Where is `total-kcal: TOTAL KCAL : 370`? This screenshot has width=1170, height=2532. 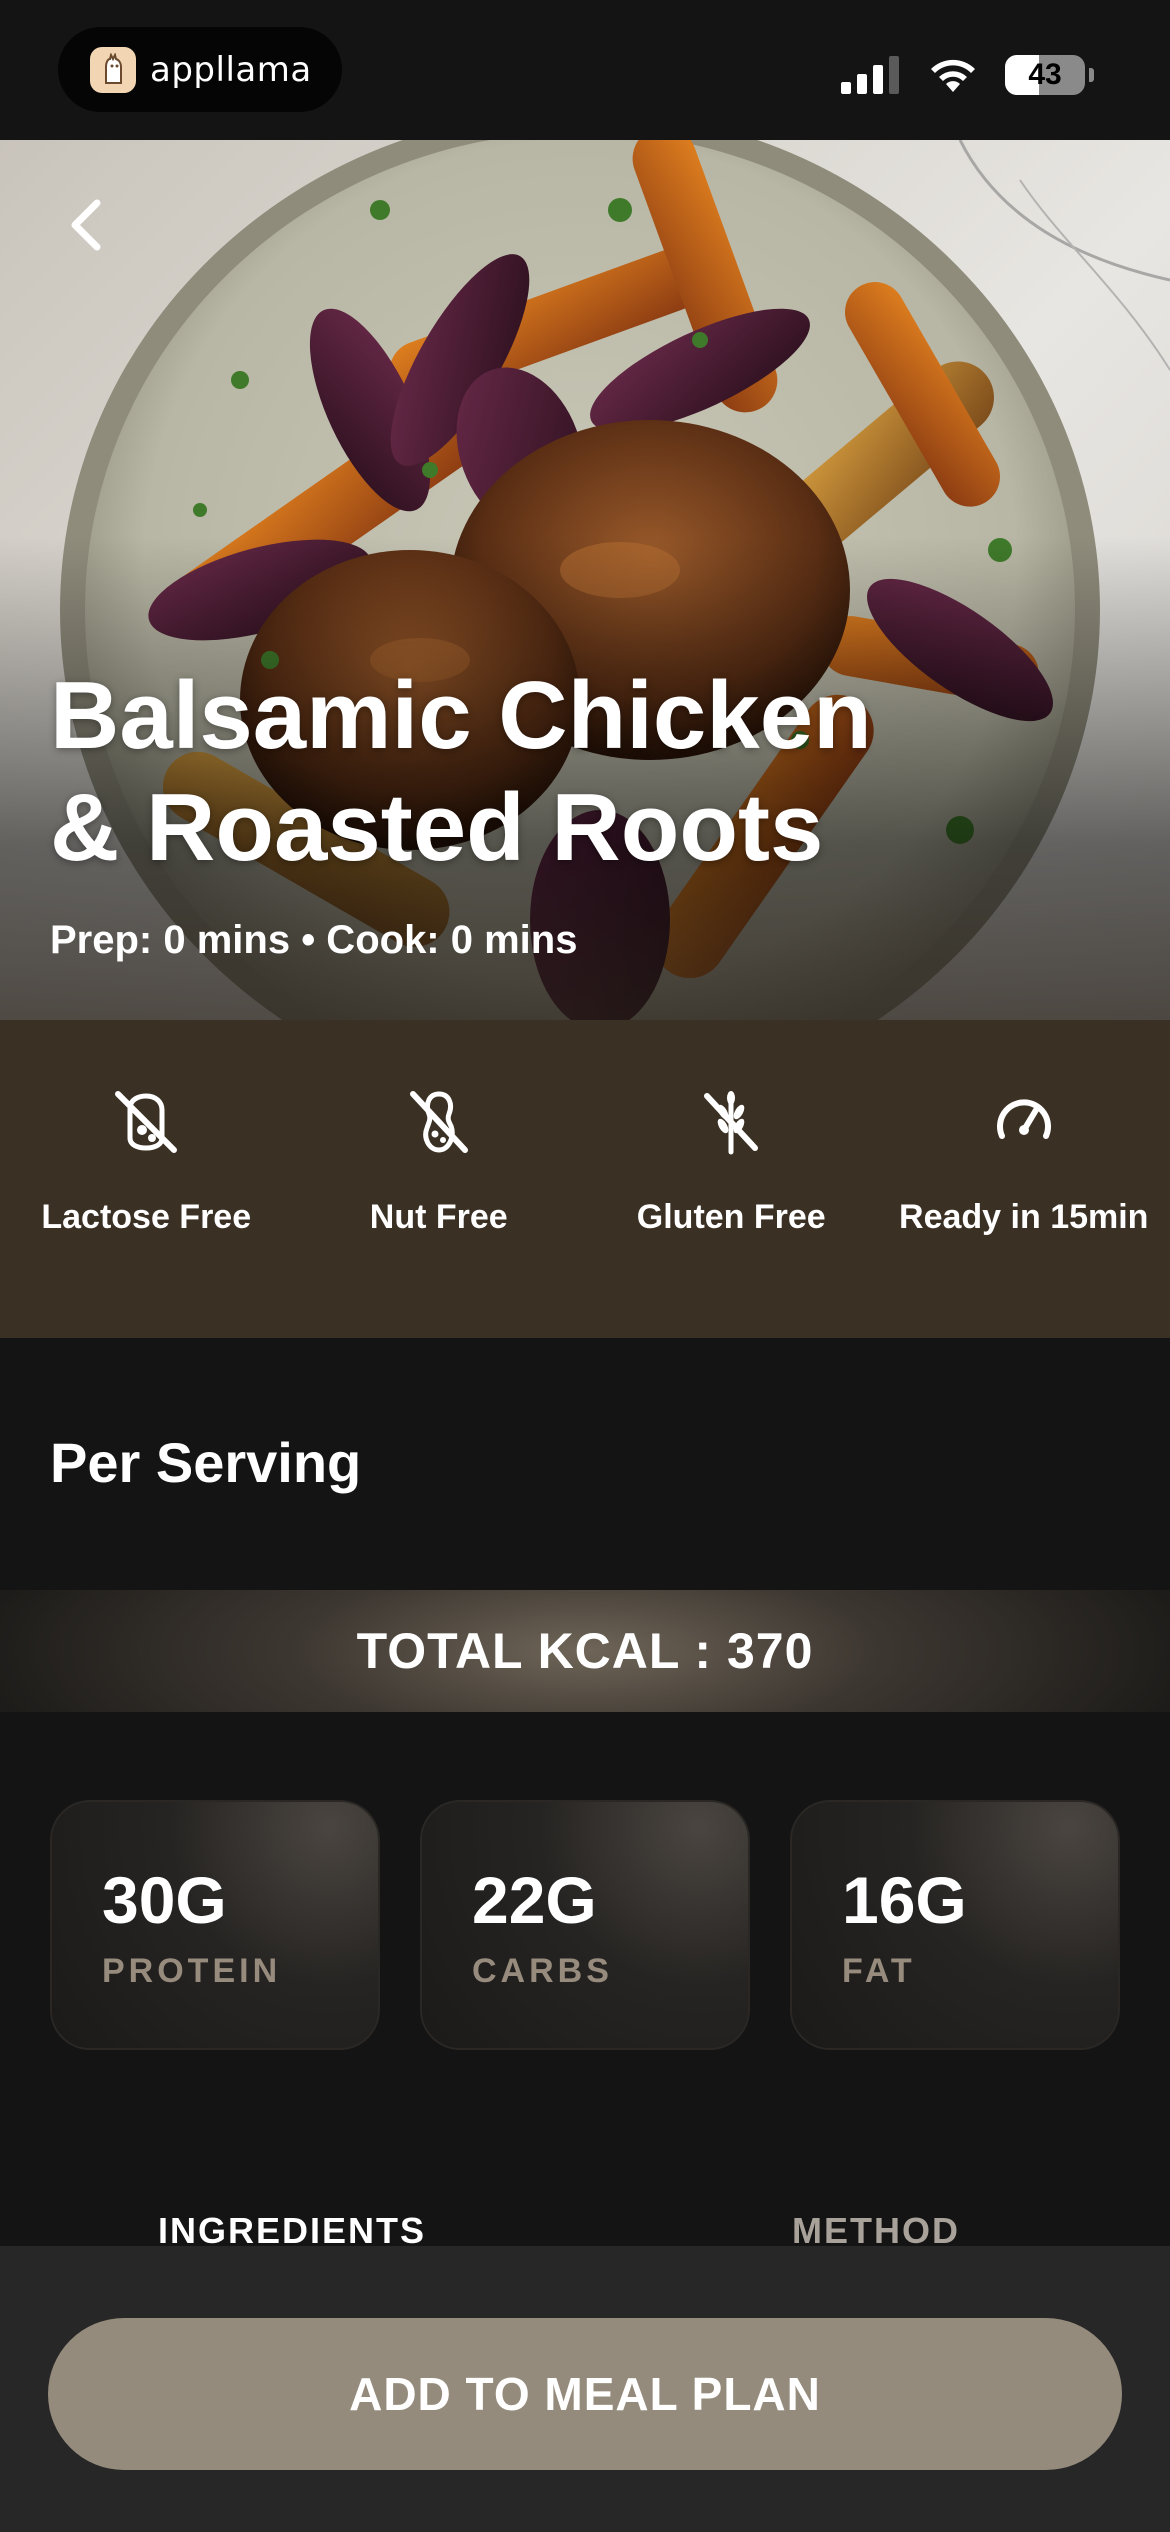
total-kcal: TOTAL KCAL : 370 is located at coordinates (585, 1651).